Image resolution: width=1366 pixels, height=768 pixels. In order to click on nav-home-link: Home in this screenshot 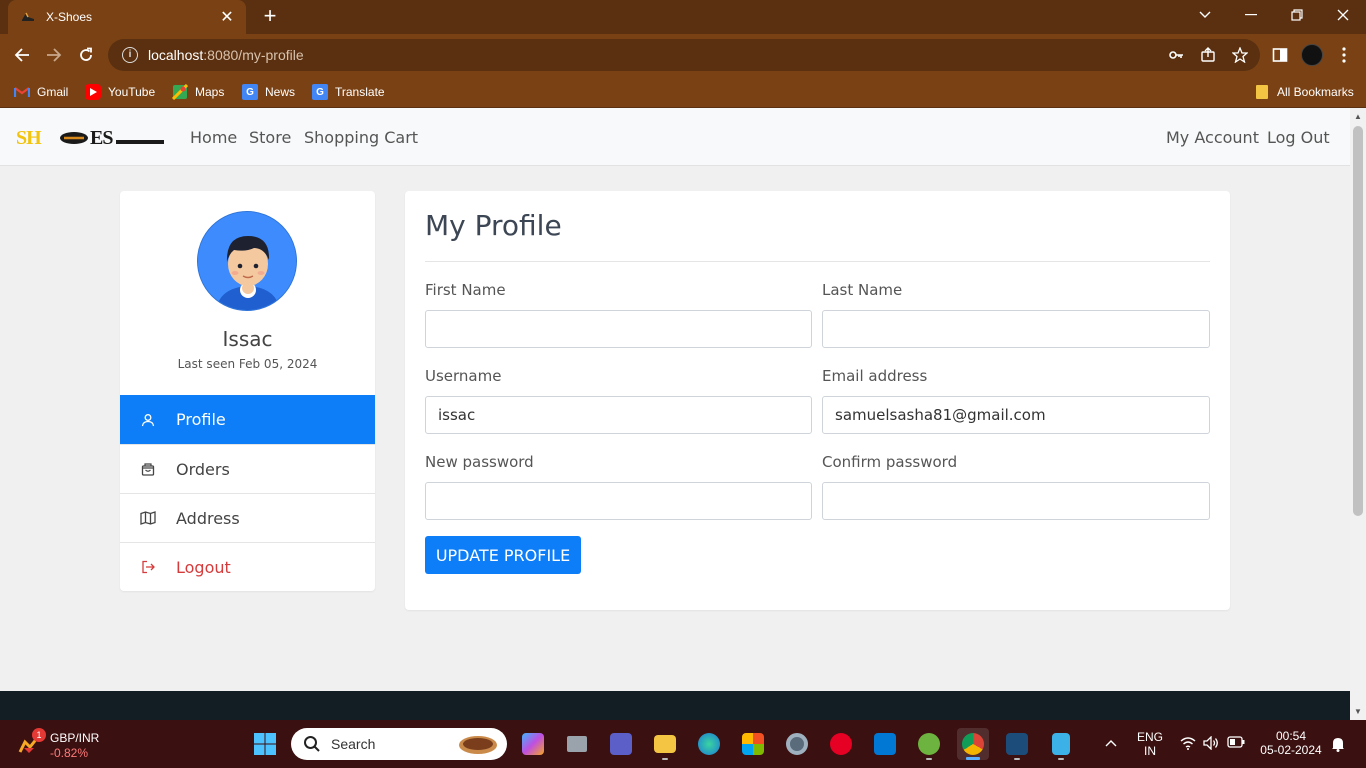, I will do `click(213, 137)`.